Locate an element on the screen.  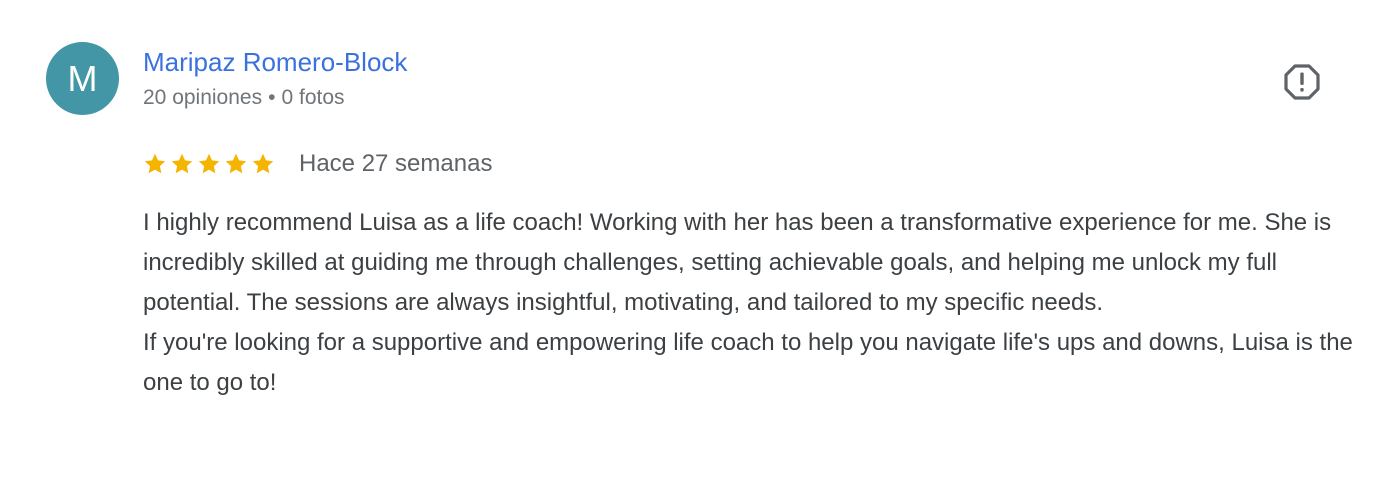
reviewer-meta: 20 opiniones • 0 fotos is located at coordinates (244, 98).